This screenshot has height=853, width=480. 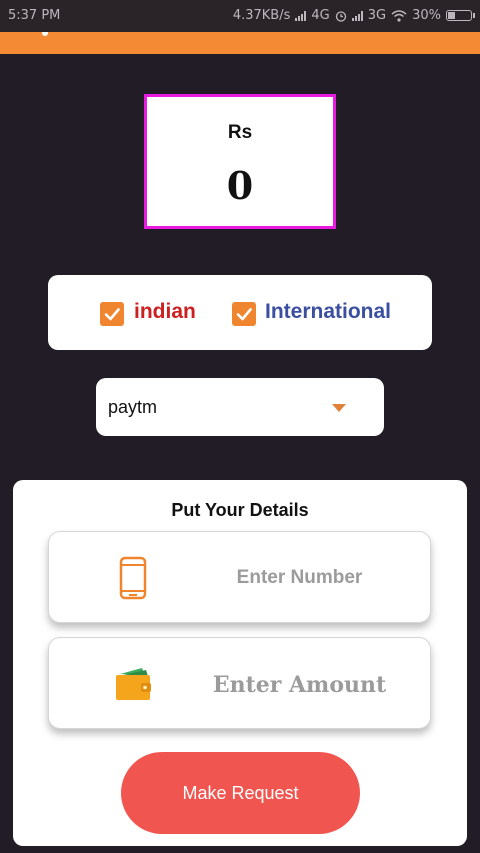 I want to click on app-header-bar, so click(x=240, y=43).